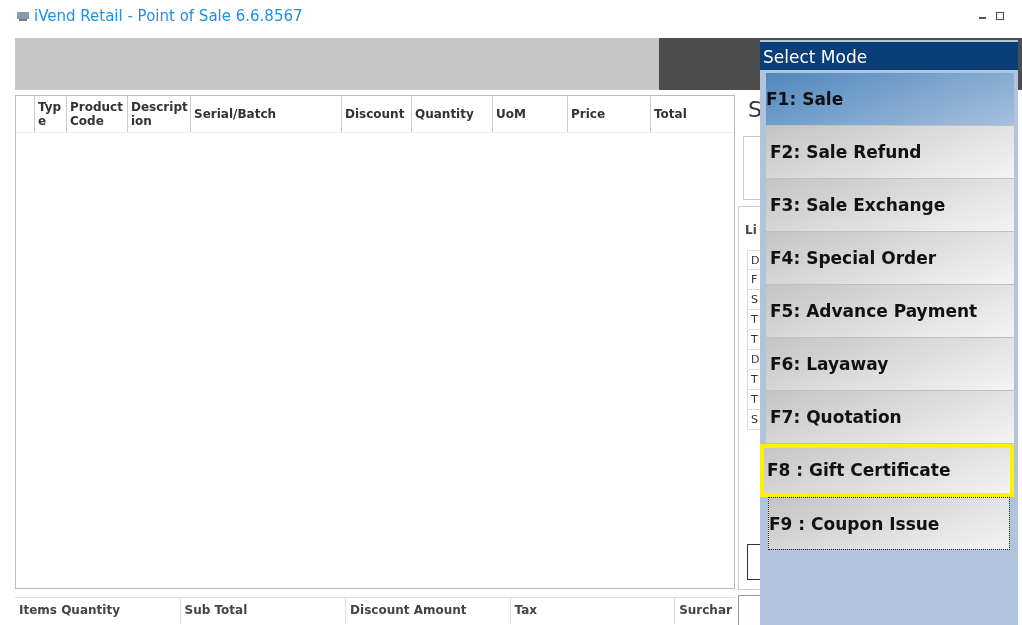 The image size is (1022, 625). What do you see at coordinates (690, 114) in the screenshot?
I see `column-header: Total` at bounding box center [690, 114].